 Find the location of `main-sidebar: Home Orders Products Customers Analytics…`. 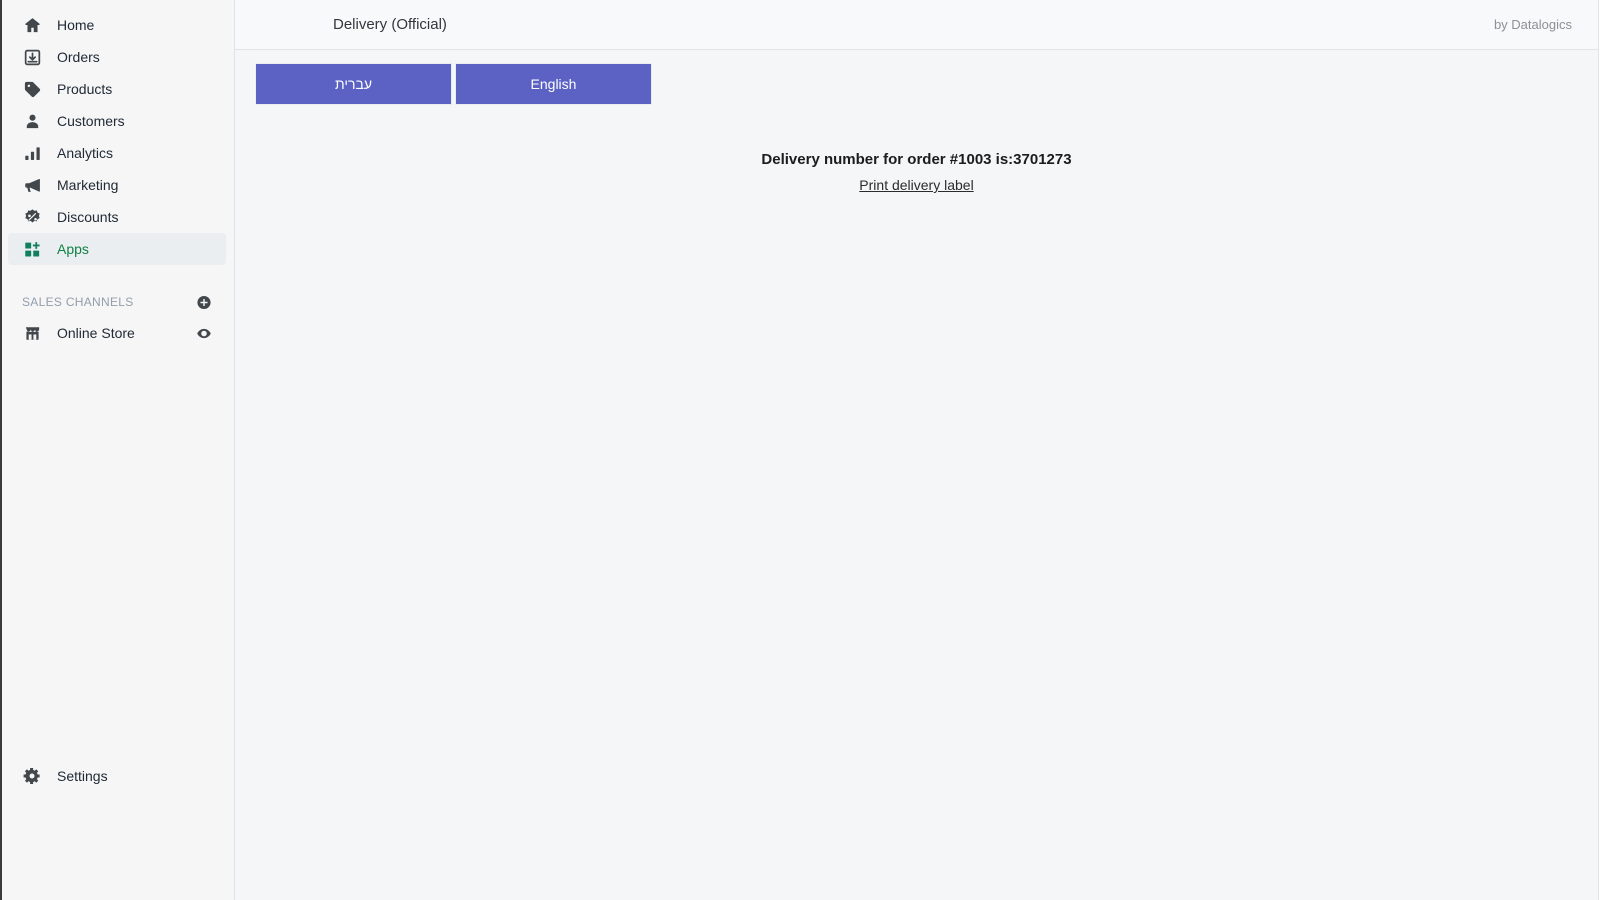

main-sidebar: Home Orders Products Customers Analytics… is located at coordinates (121, 450).